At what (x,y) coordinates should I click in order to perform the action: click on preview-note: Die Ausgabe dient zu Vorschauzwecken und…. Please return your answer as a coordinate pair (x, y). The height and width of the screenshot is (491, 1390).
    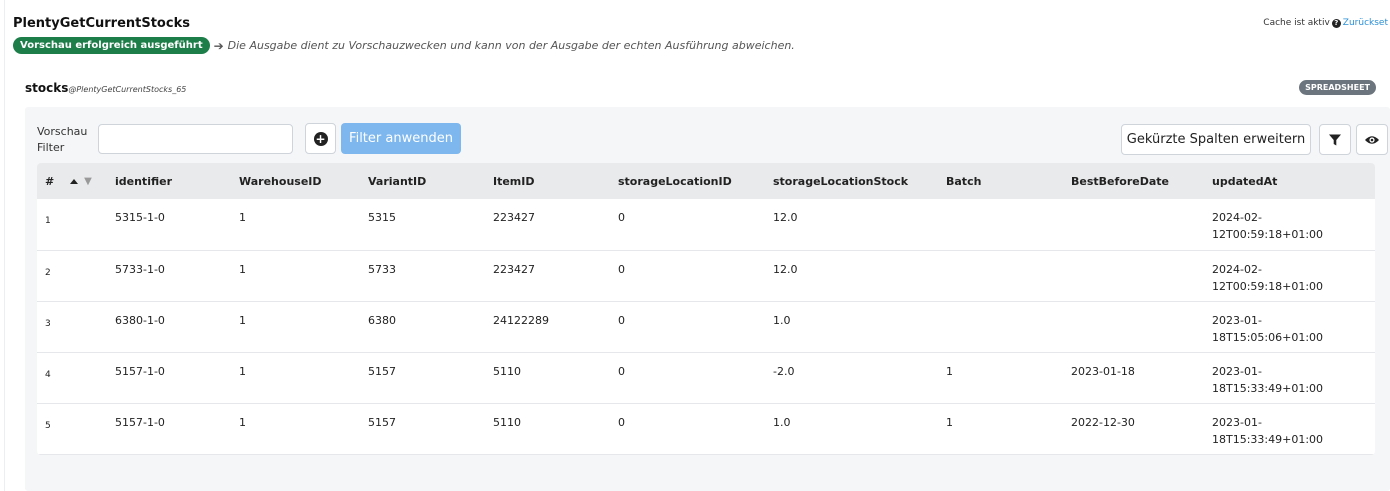
    Looking at the image, I should click on (511, 45).